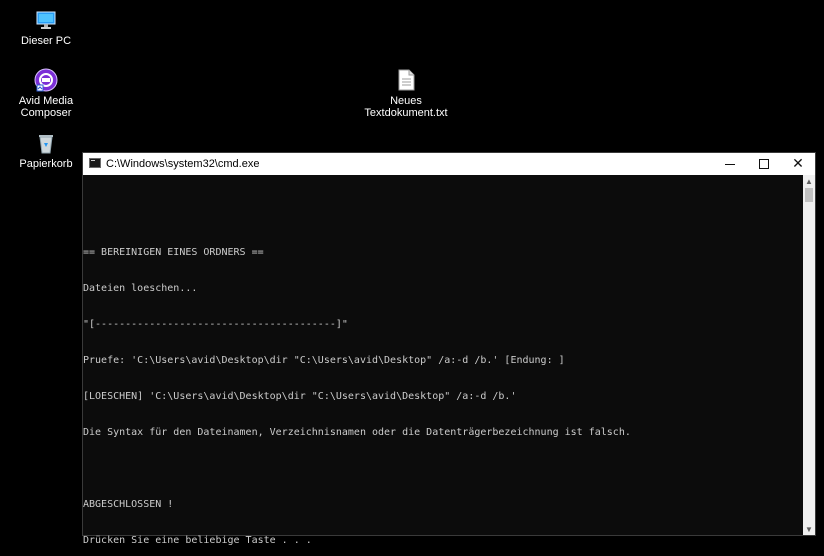  Describe the element at coordinates (46, 41) in the screenshot. I see `desktop-icon-label: Dieser PC` at that location.